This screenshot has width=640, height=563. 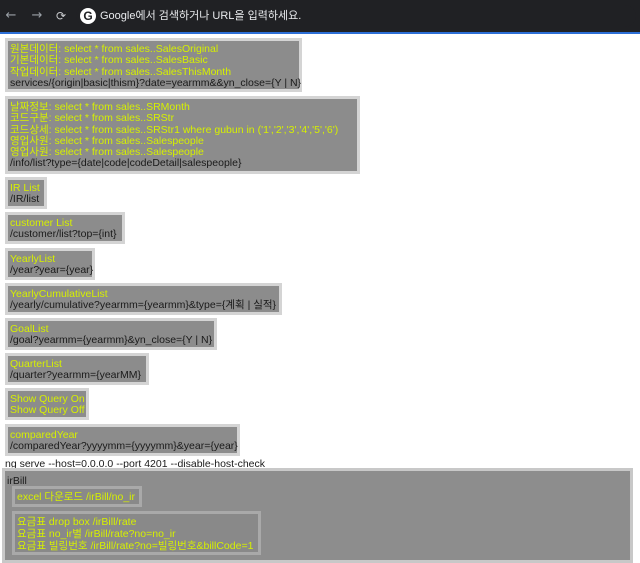 What do you see at coordinates (135, 546) in the screenshot?
I see `rate-billing-number-endpoint: 요금표 빌링번호 /irBill/rate?no=빌링번호&billCode=1` at bounding box center [135, 546].